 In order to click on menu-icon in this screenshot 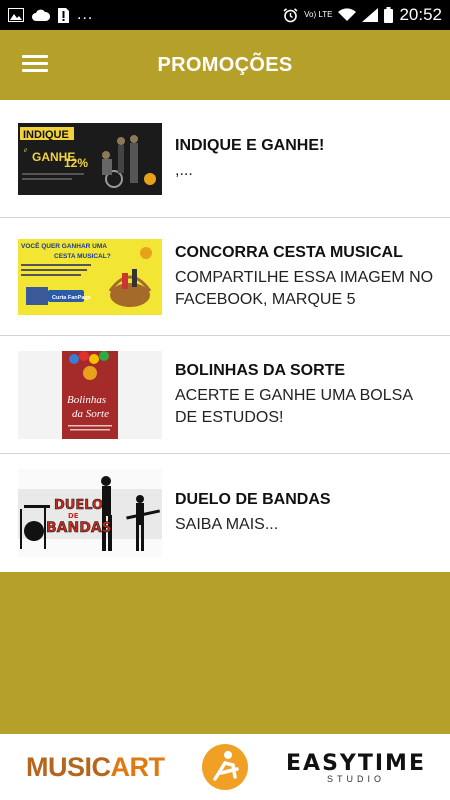, I will do `click(35, 65)`.